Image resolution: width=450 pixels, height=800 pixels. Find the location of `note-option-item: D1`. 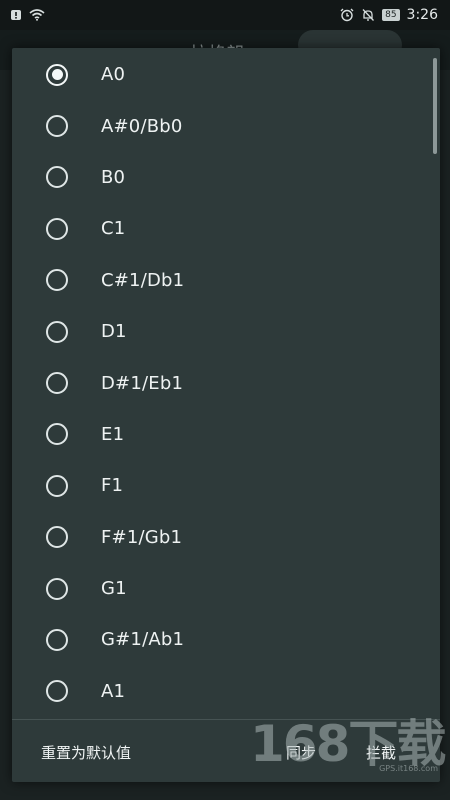

note-option-item: D1 is located at coordinates (226, 331).